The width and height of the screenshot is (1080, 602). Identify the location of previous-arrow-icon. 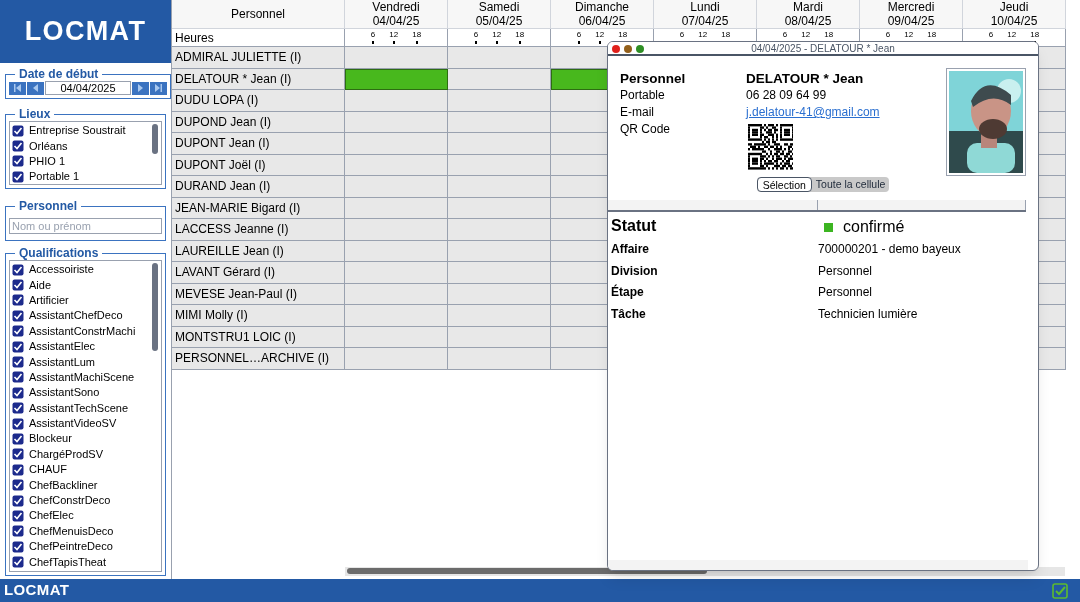
(35, 88).